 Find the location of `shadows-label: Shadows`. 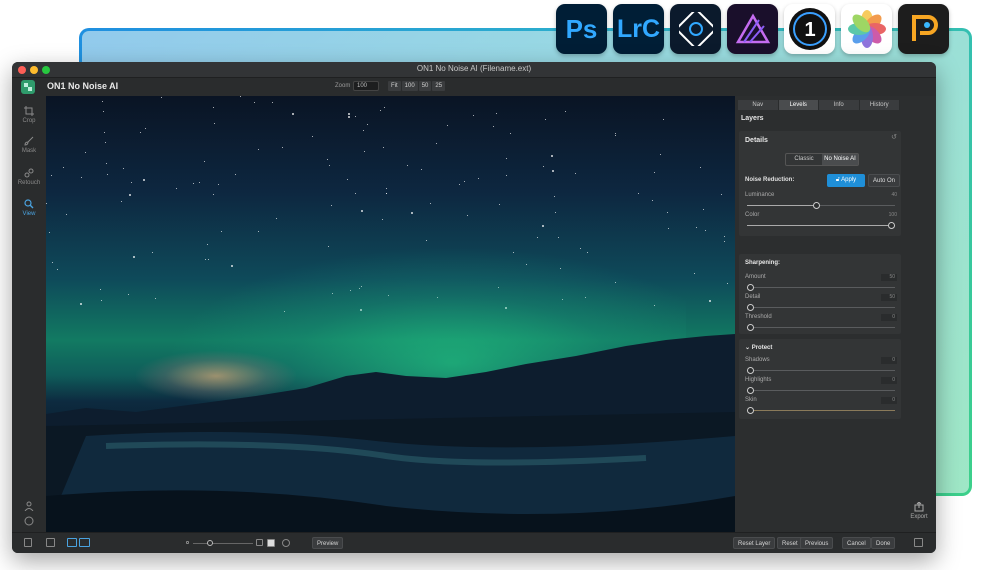

shadows-label: Shadows is located at coordinates (757, 360).